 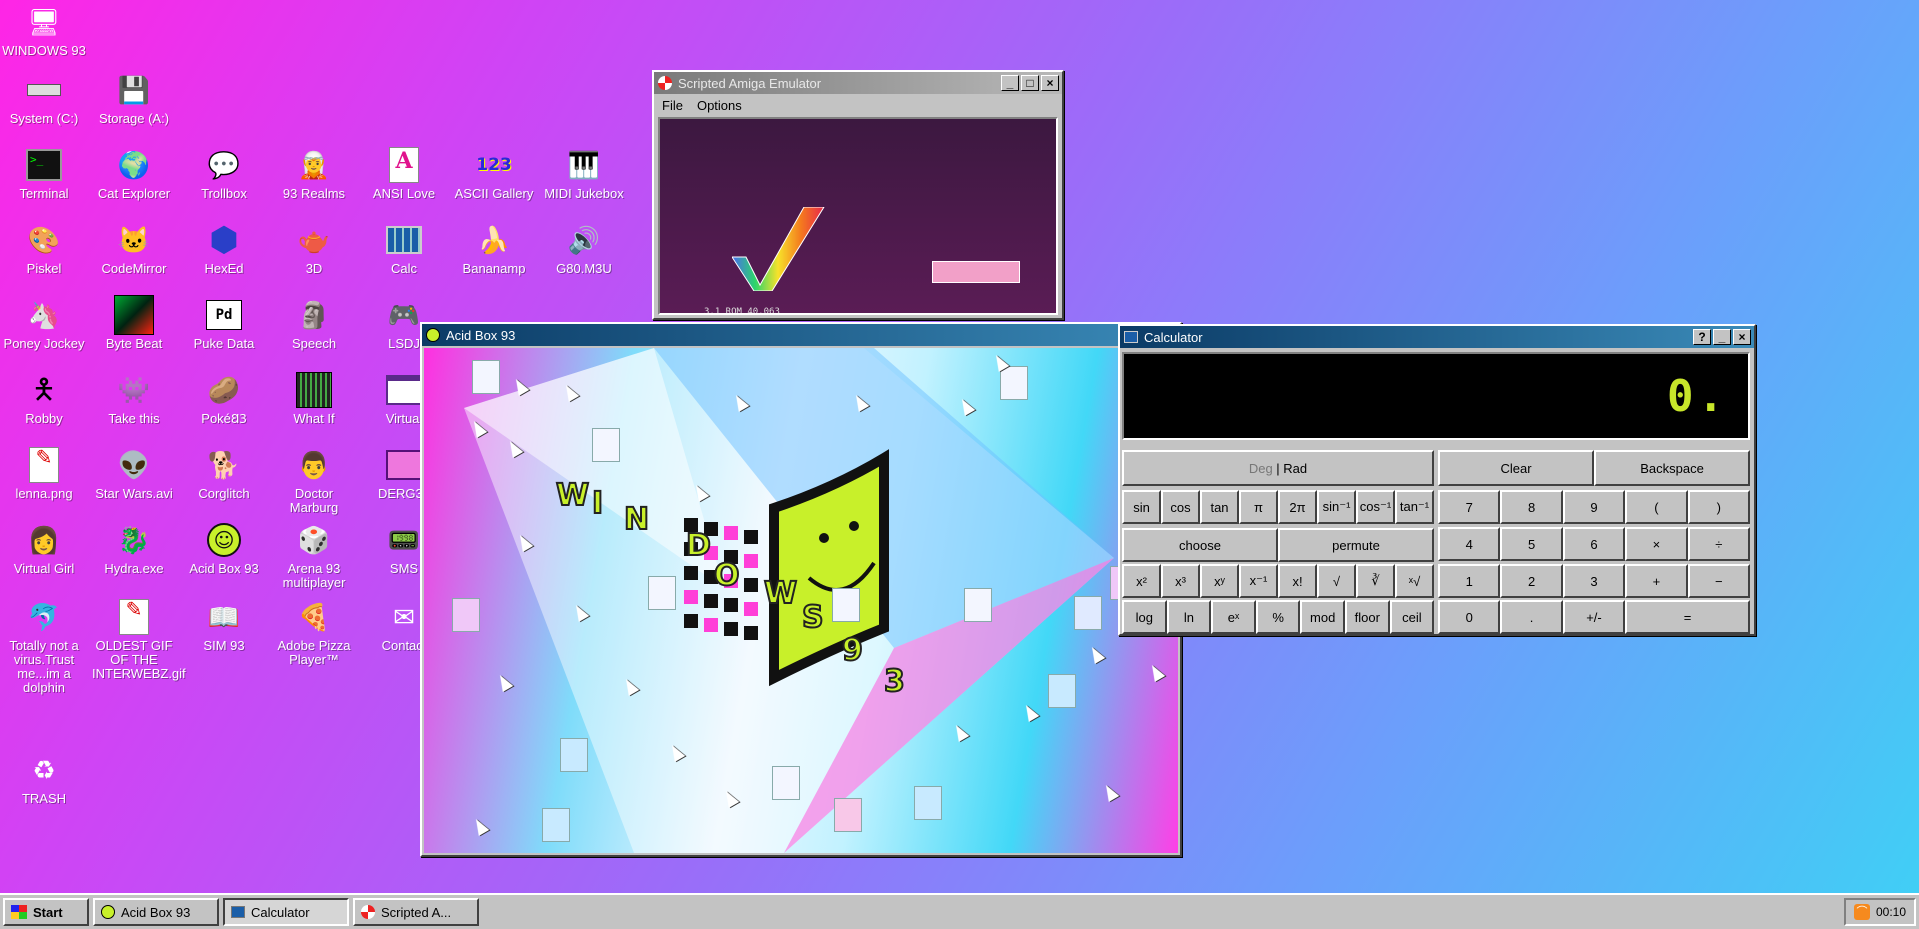 What do you see at coordinates (1356, 545) in the screenshot?
I see `permute-button: permute` at bounding box center [1356, 545].